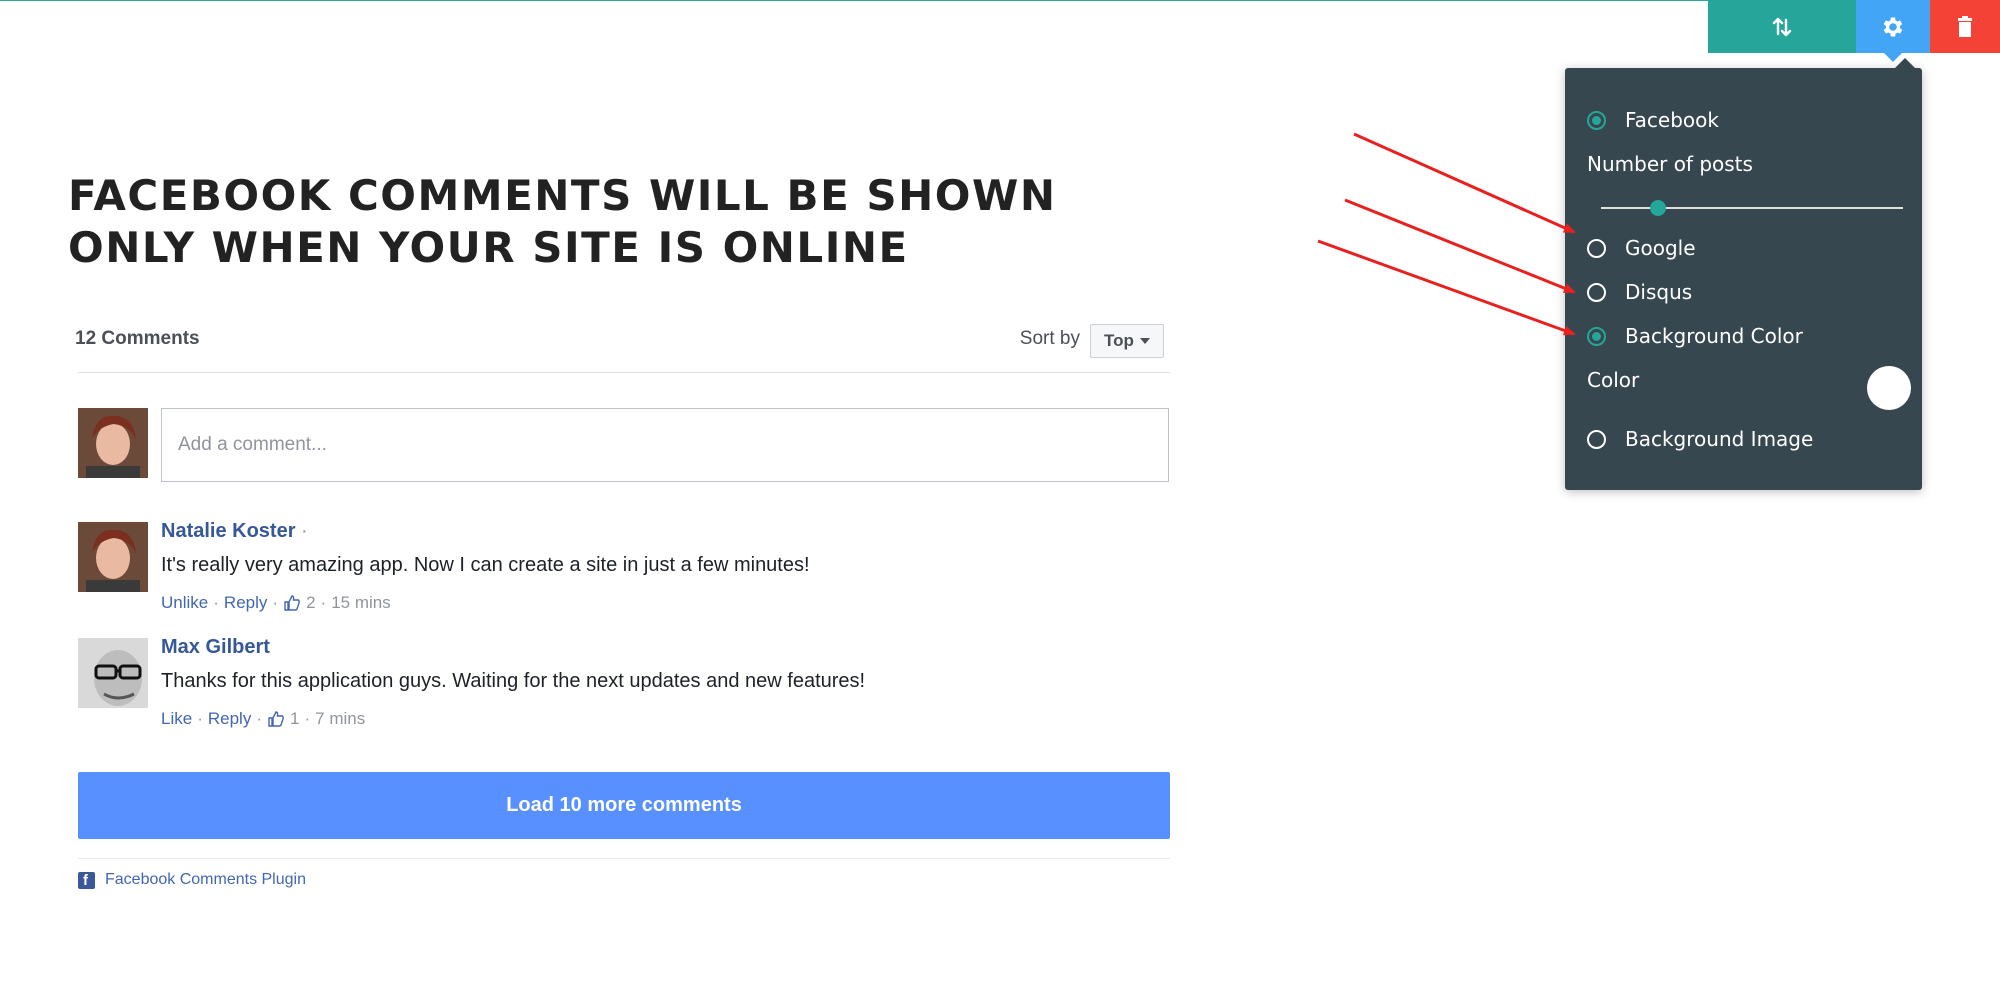 The width and height of the screenshot is (2000, 983). What do you see at coordinates (295, 718) in the screenshot?
I see `like-count: 1` at bounding box center [295, 718].